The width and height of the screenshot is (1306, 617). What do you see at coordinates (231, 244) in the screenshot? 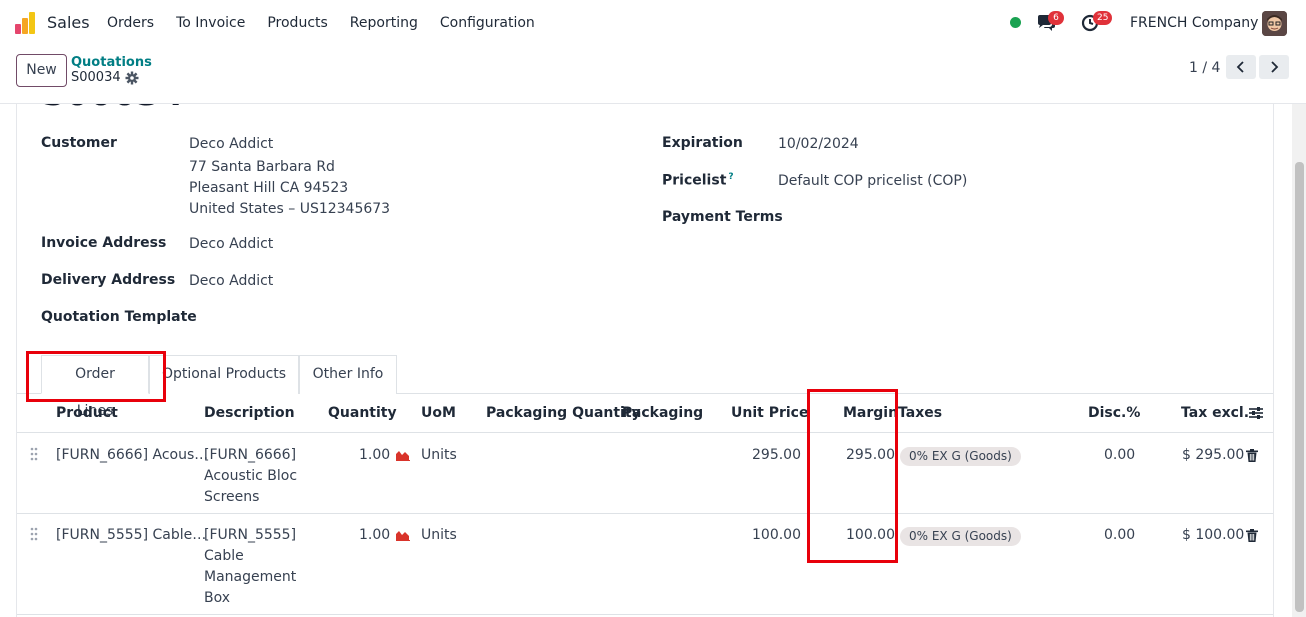
I see `invoice-address-field: Deco Addict` at bounding box center [231, 244].